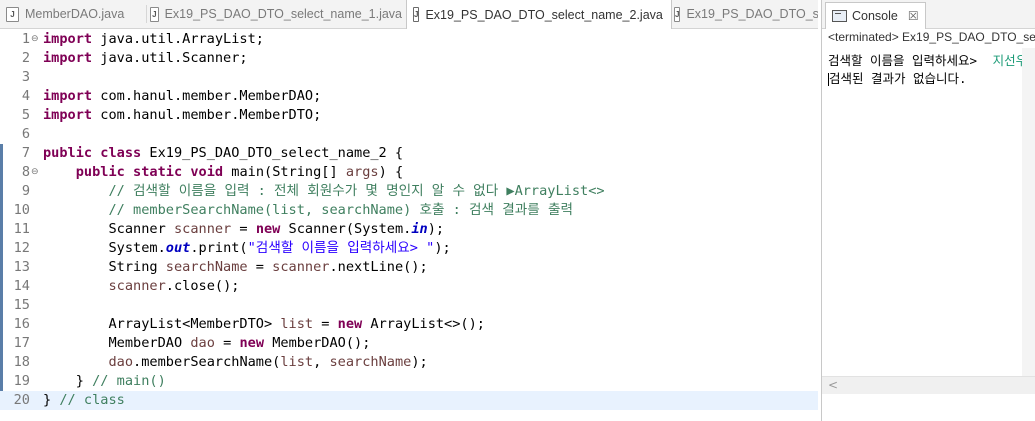  I want to click on tab-separator, so click(146, 14).